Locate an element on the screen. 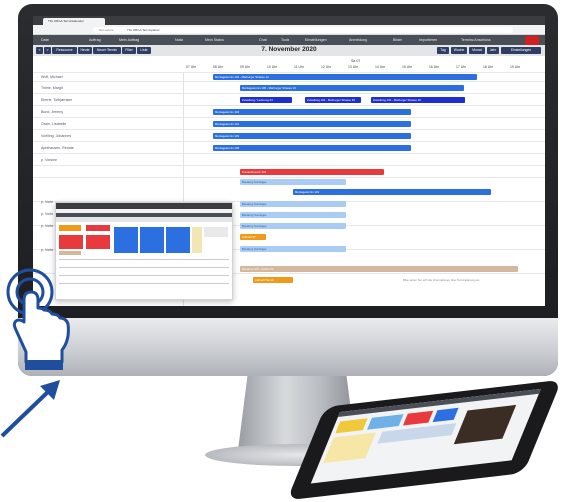 The width and height of the screenshot is (569, 502). browser-tab-bar is located at coordinates (289, 20).